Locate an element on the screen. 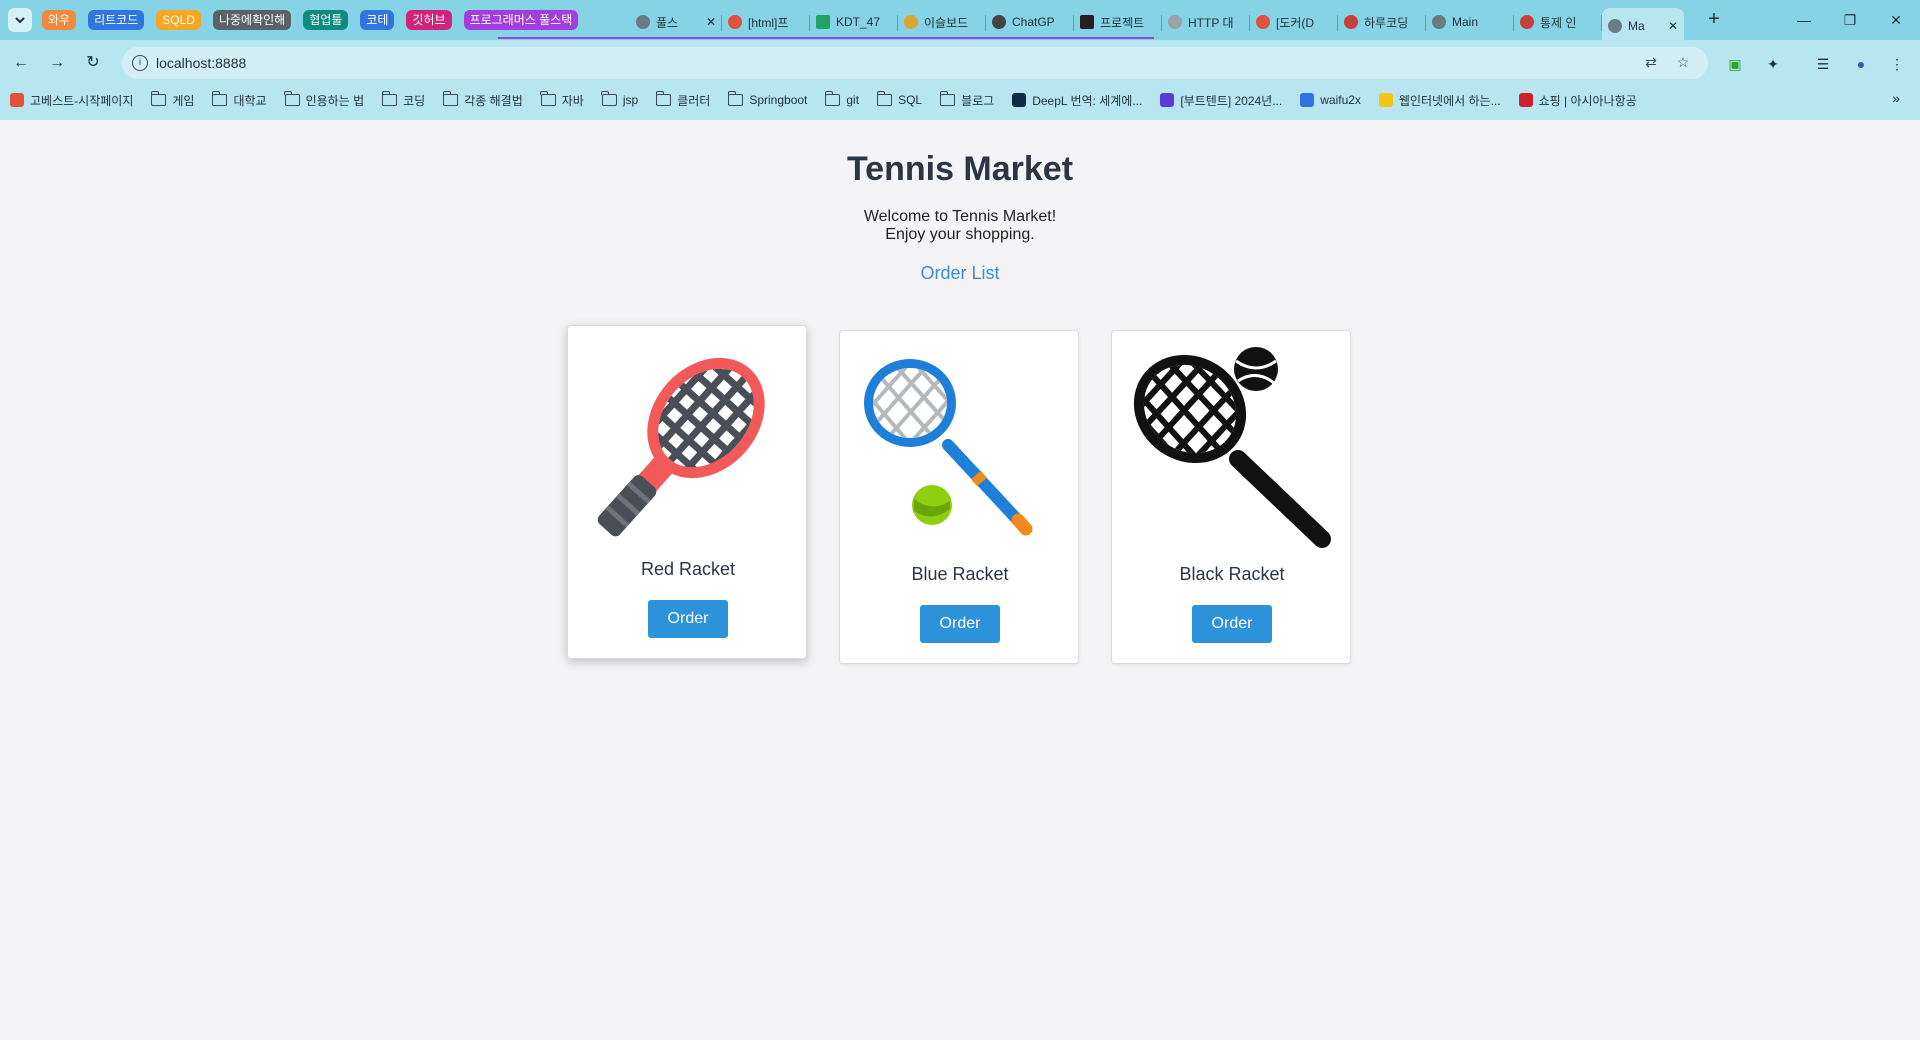  browser-tab: ChatGP is located at coordinates (1030, 22).